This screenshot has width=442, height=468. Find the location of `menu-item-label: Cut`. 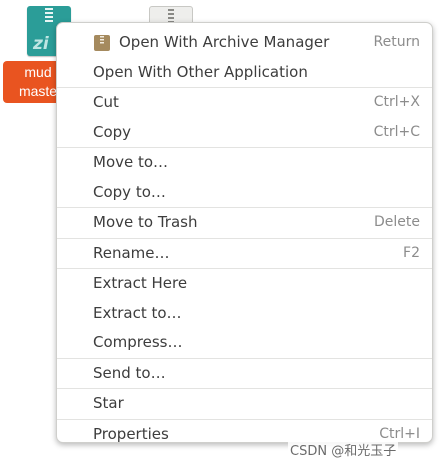

menu-item-label: Cut is located at coordinates (106, 102).